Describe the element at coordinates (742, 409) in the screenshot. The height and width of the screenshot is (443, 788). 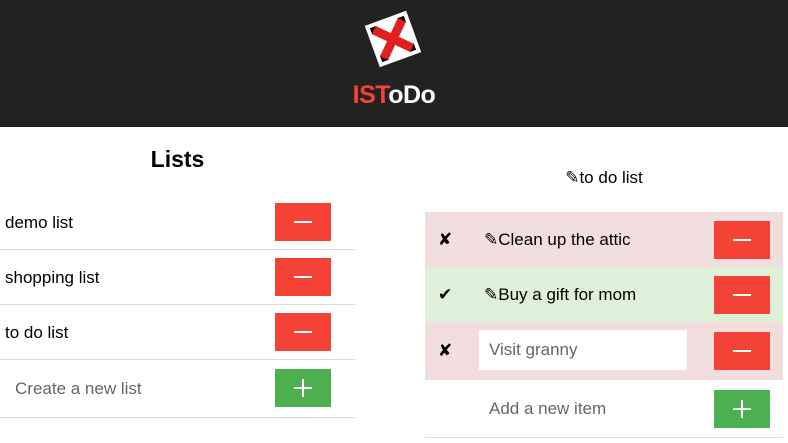
I see `add-item-button` at that location.